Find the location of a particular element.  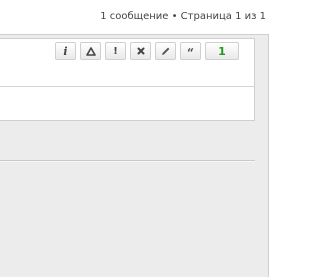

warn-button is located at coordinates (90, 51).